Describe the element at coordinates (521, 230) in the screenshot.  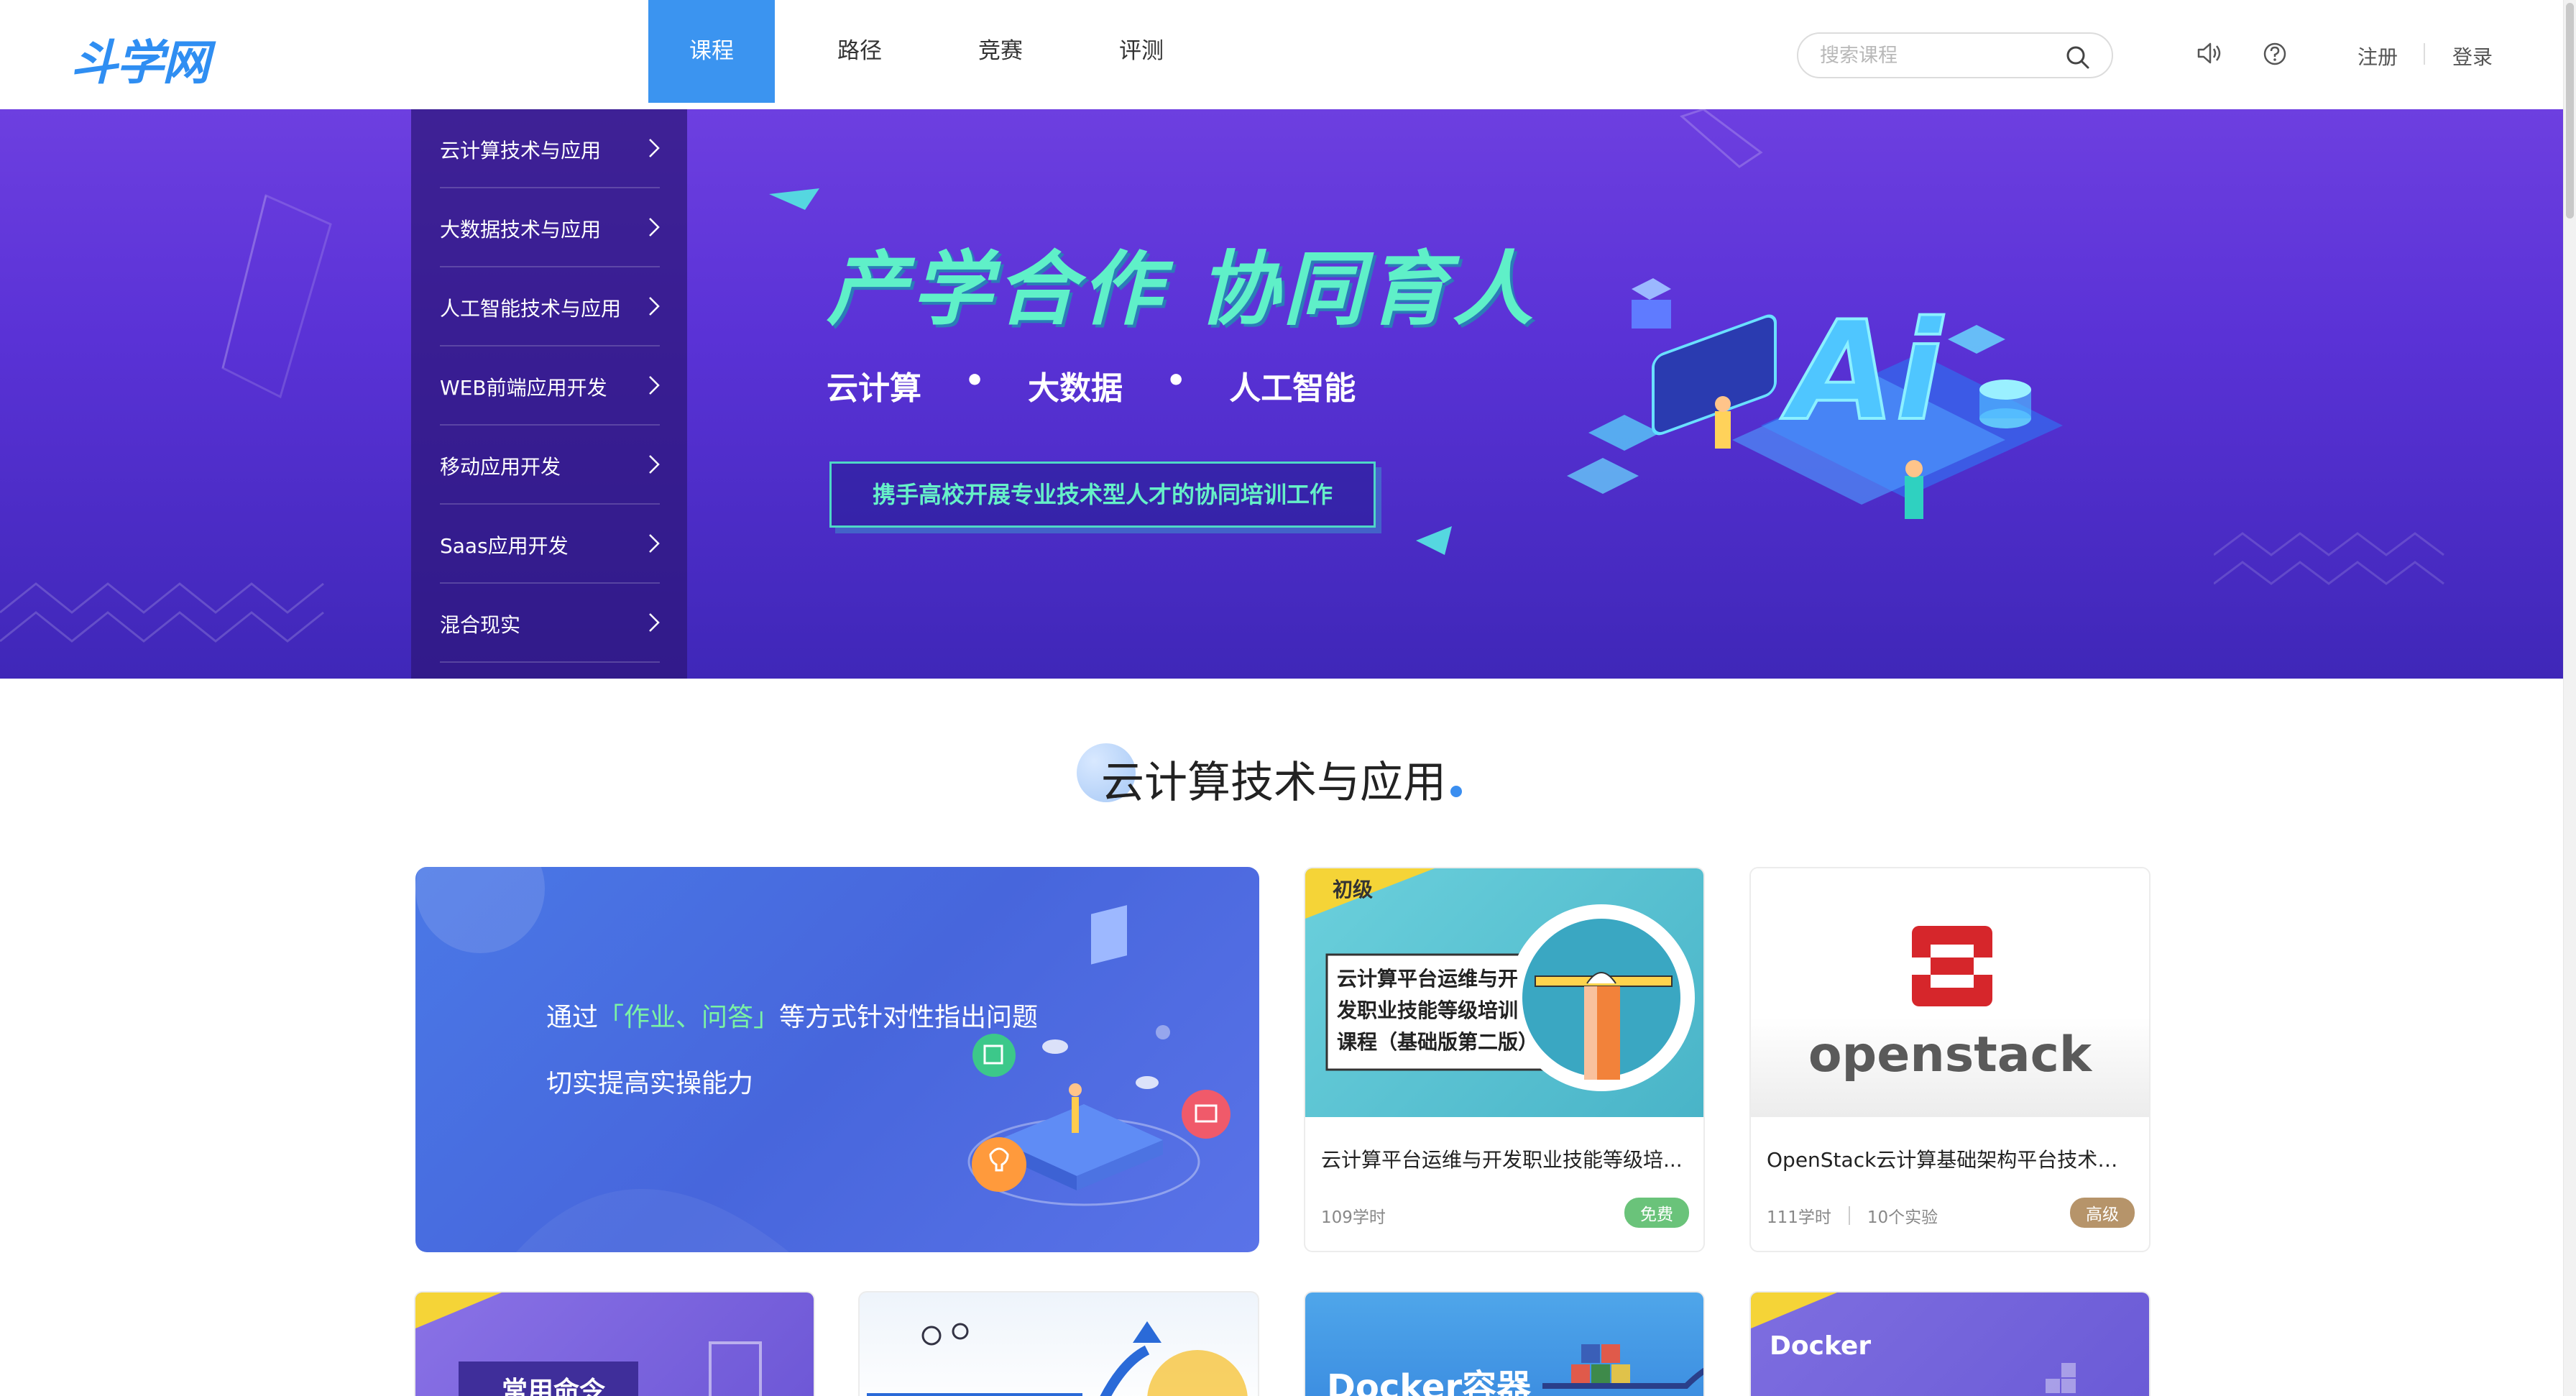
I see `category-label: 大数据技术与应用` at that location.